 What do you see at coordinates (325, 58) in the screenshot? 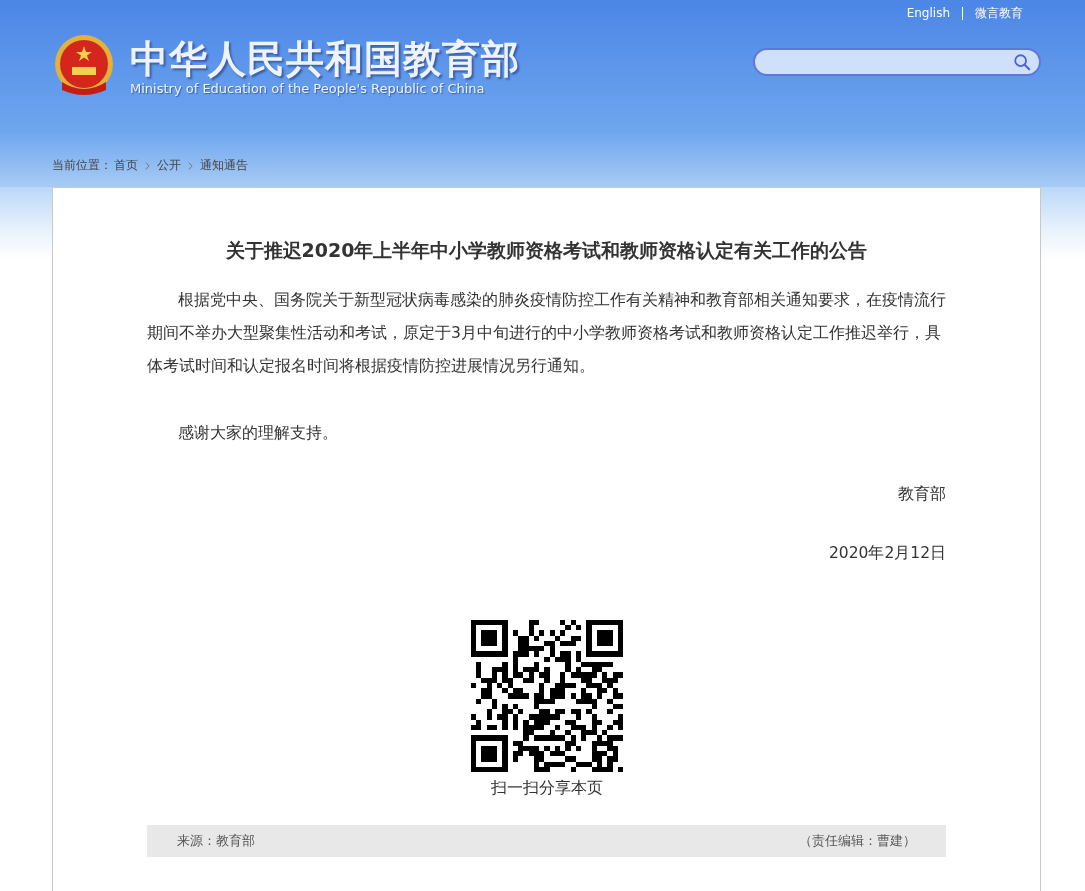
I see `site-title: 中华人民共和国教育部` at bounding box center [325, 58].